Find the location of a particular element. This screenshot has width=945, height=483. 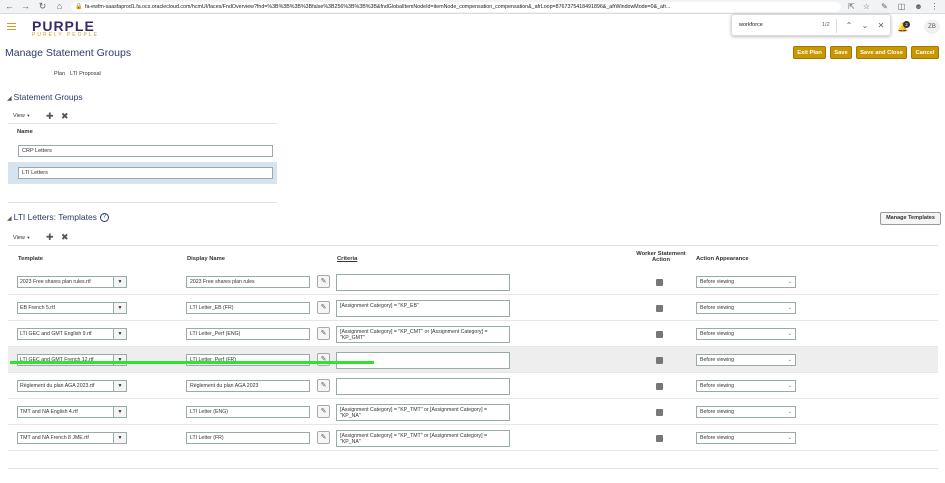

template-select: LTI GEC and GMT English 9.rtf ▼ is located at coordinates (72, 334).